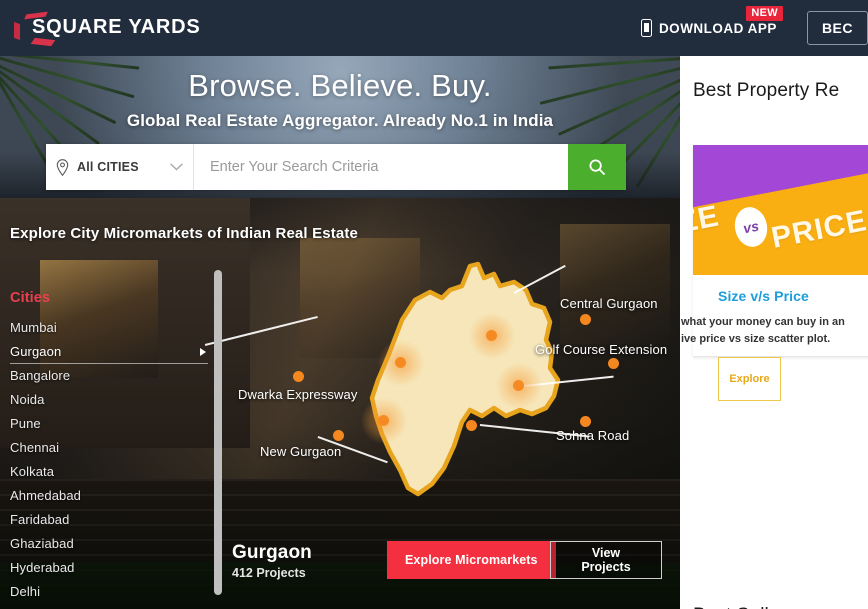 This screenshot has width=868, height=609. Describe the element at coordinates (203, 352) in the screenshot. I see `chevron-right-icon` at that location.